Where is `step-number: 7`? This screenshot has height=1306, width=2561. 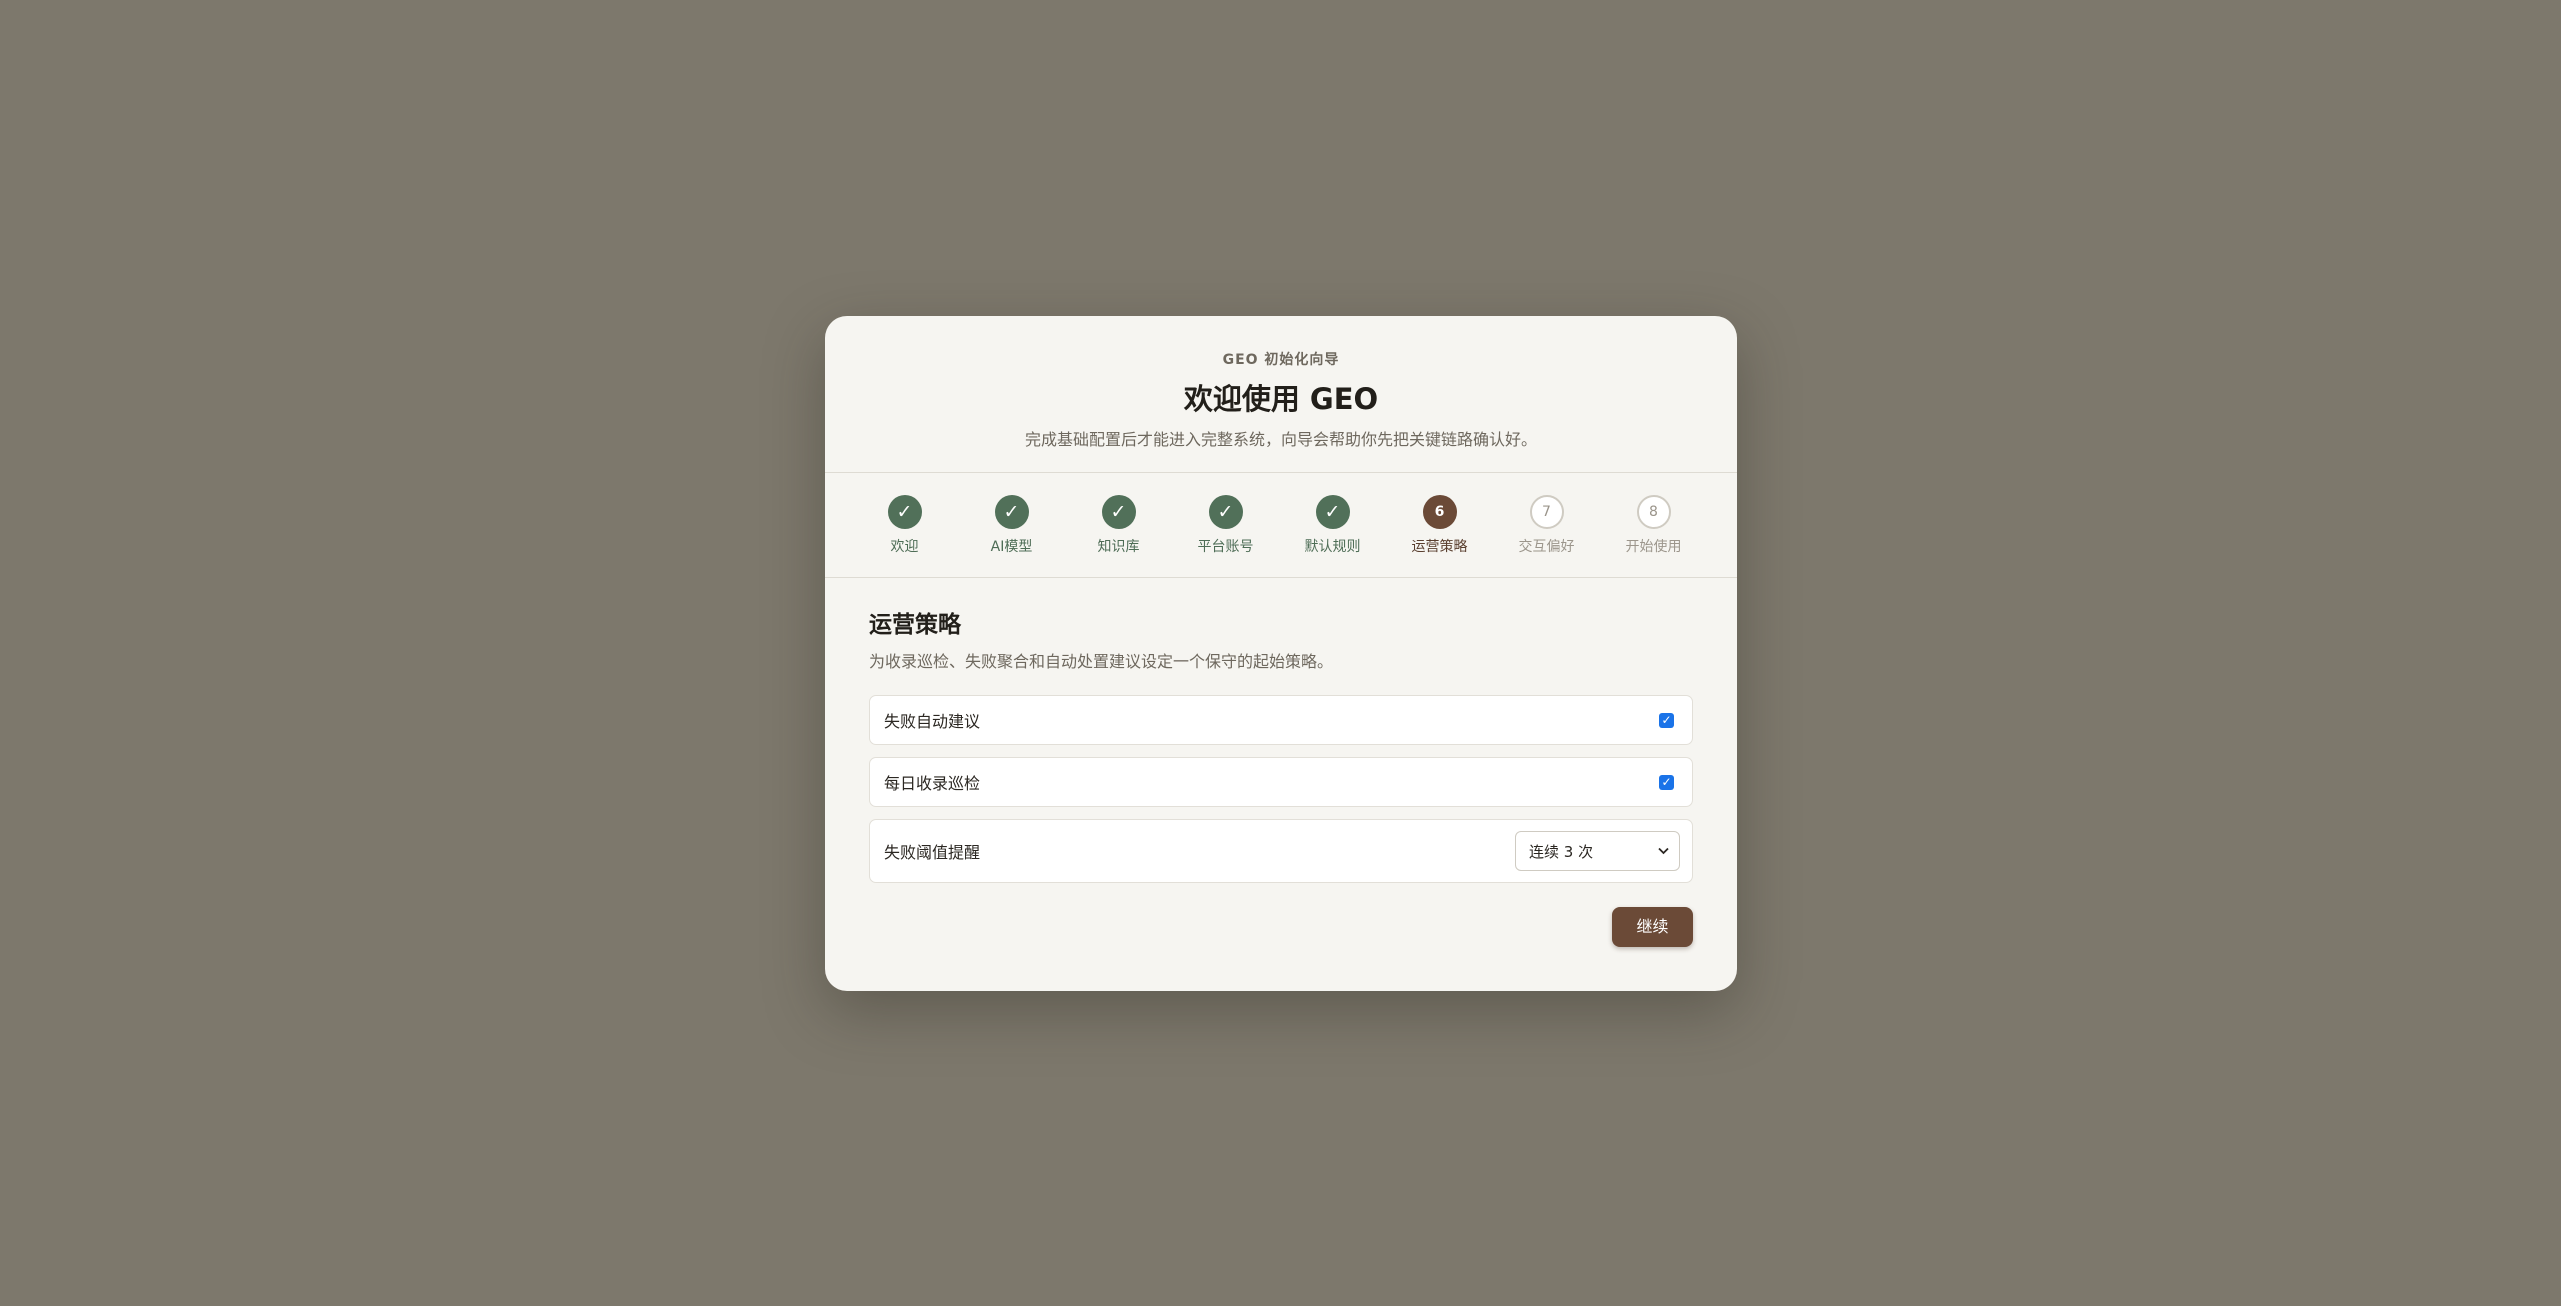
step-number: 7 is located at coordinates (1546, 512).